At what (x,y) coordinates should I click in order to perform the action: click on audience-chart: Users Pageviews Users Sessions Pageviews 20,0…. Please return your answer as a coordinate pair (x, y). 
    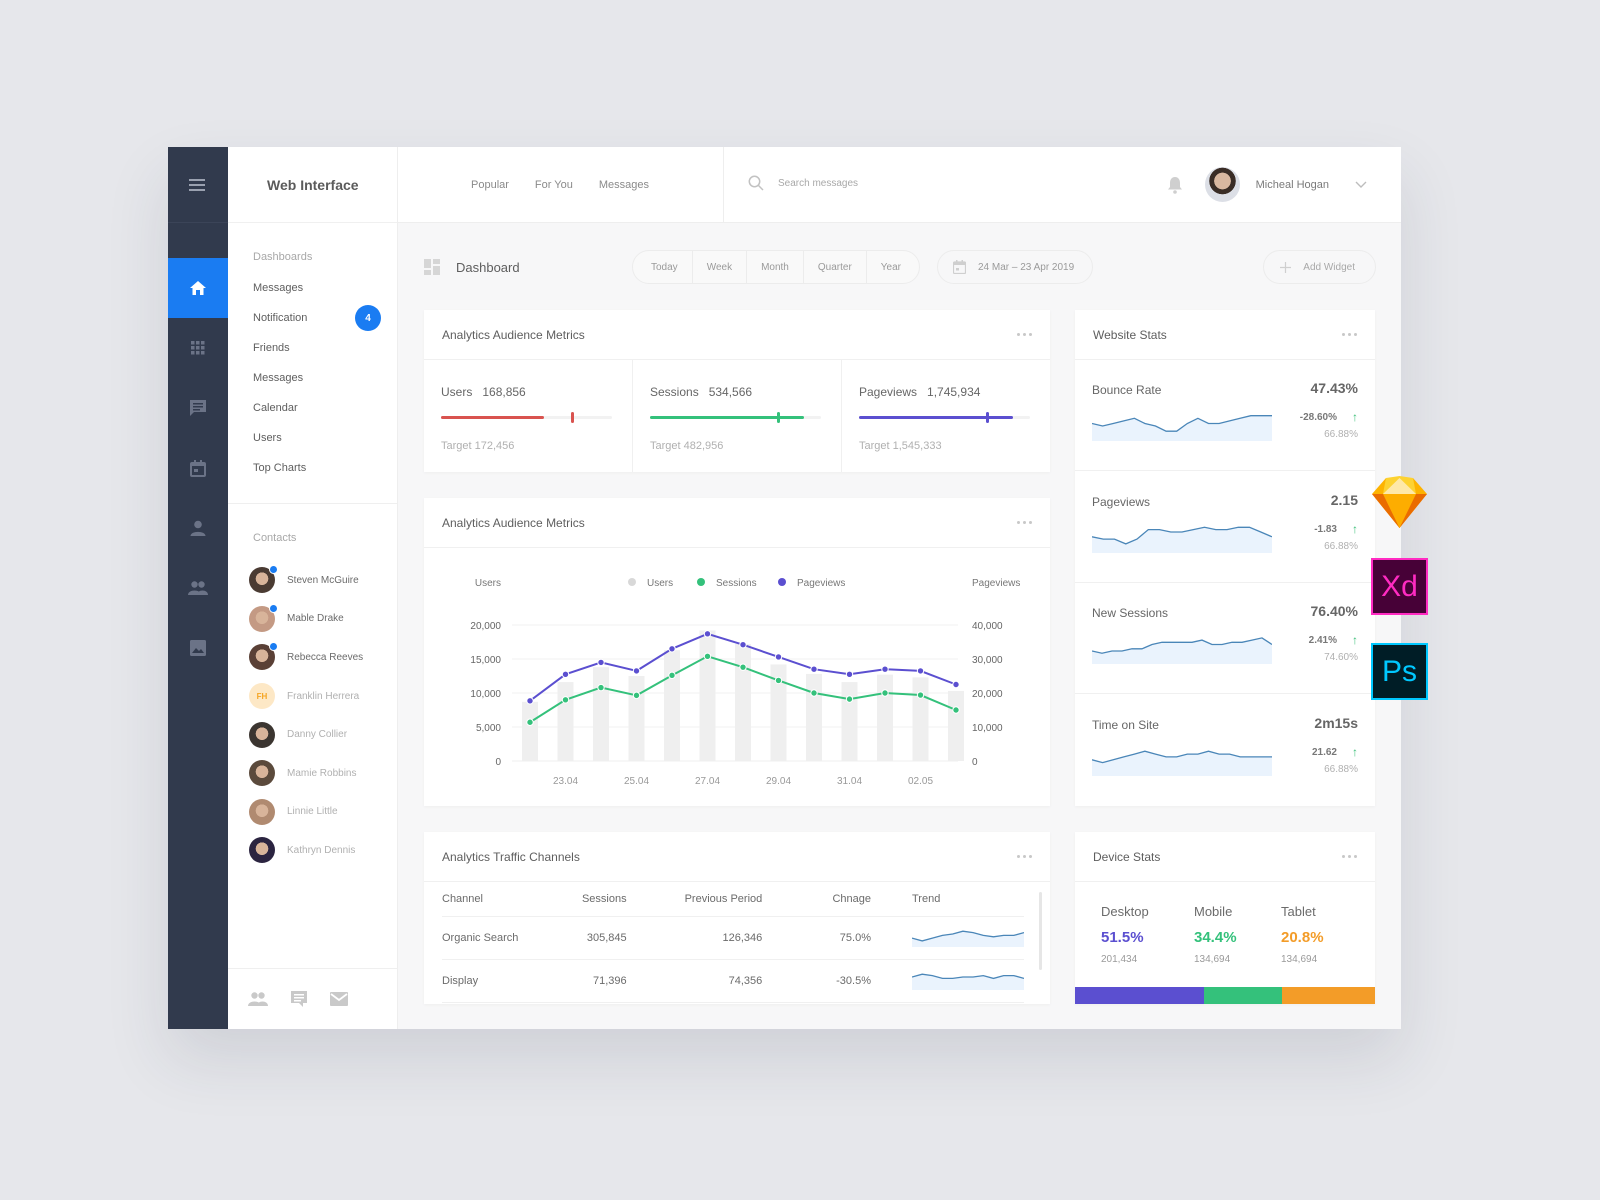
    Looking at the image, I should click on (745, 682).